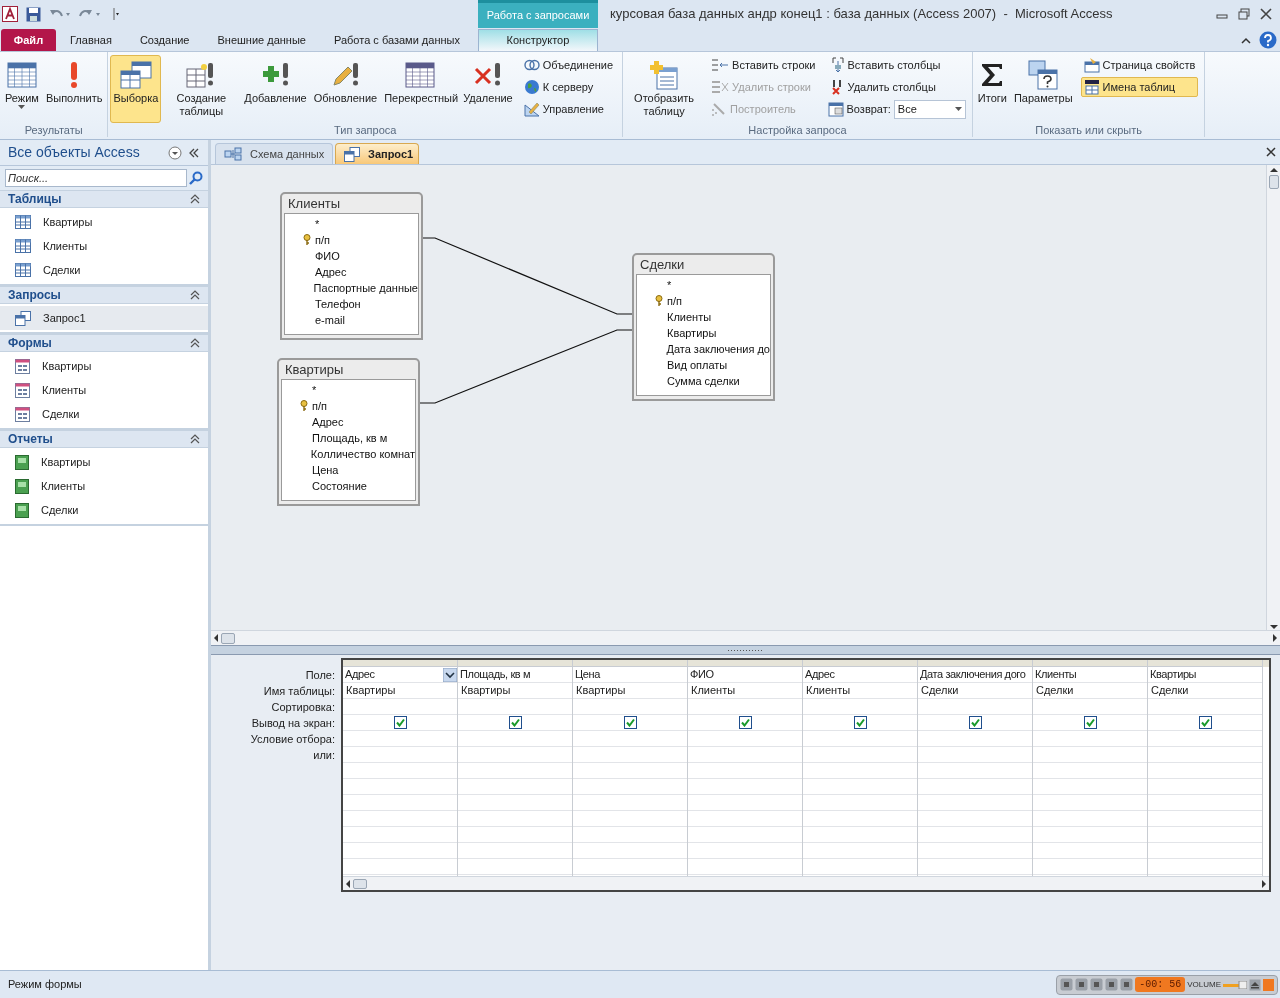 The width and height of the screenshot is (1280, 998). I want to click on field-cell: ФИО, so click(702, 674).